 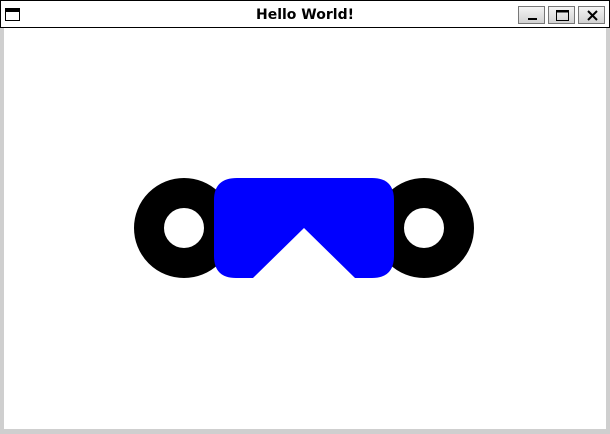 I want to click on minimize-icon, so click(x=532, y=19).